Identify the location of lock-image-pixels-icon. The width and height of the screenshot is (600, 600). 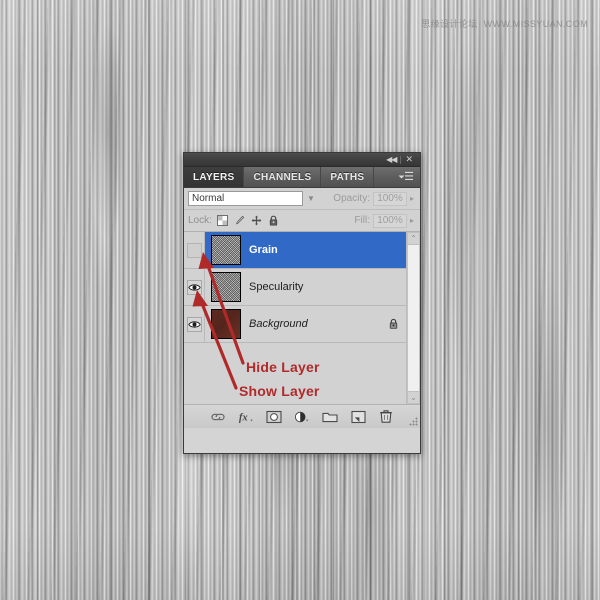
(239, 220).